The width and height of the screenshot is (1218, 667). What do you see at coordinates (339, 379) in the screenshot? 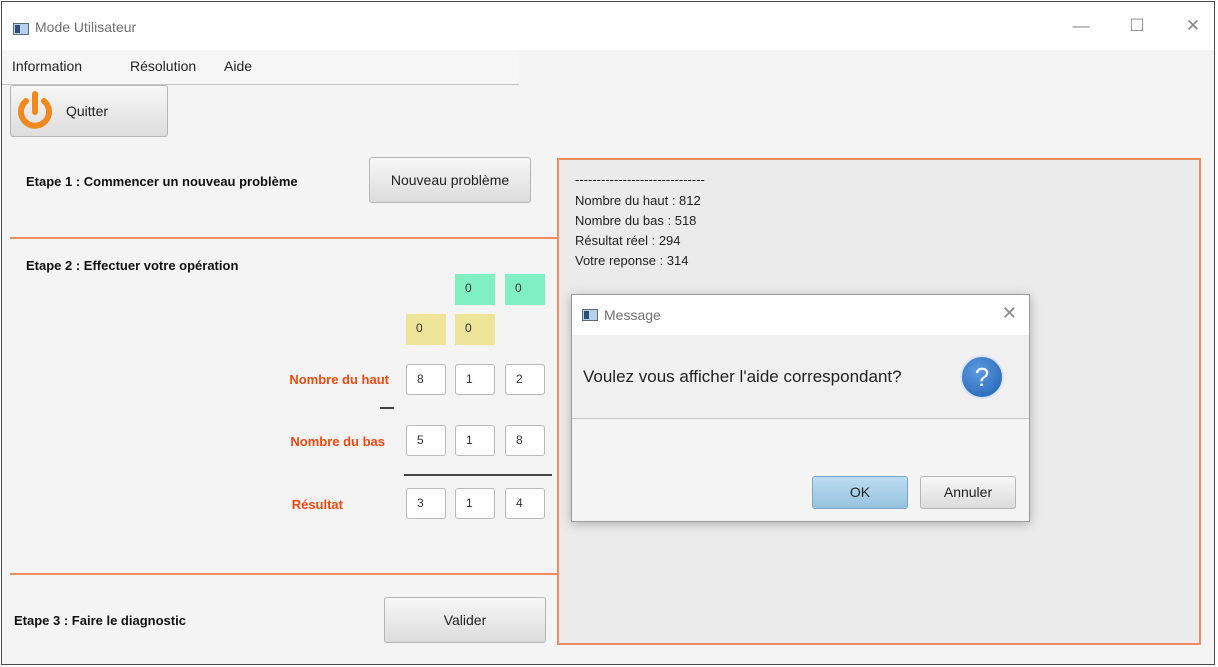
I see `top-number-label: Nombre du haut` at bounding box center [339, 379].